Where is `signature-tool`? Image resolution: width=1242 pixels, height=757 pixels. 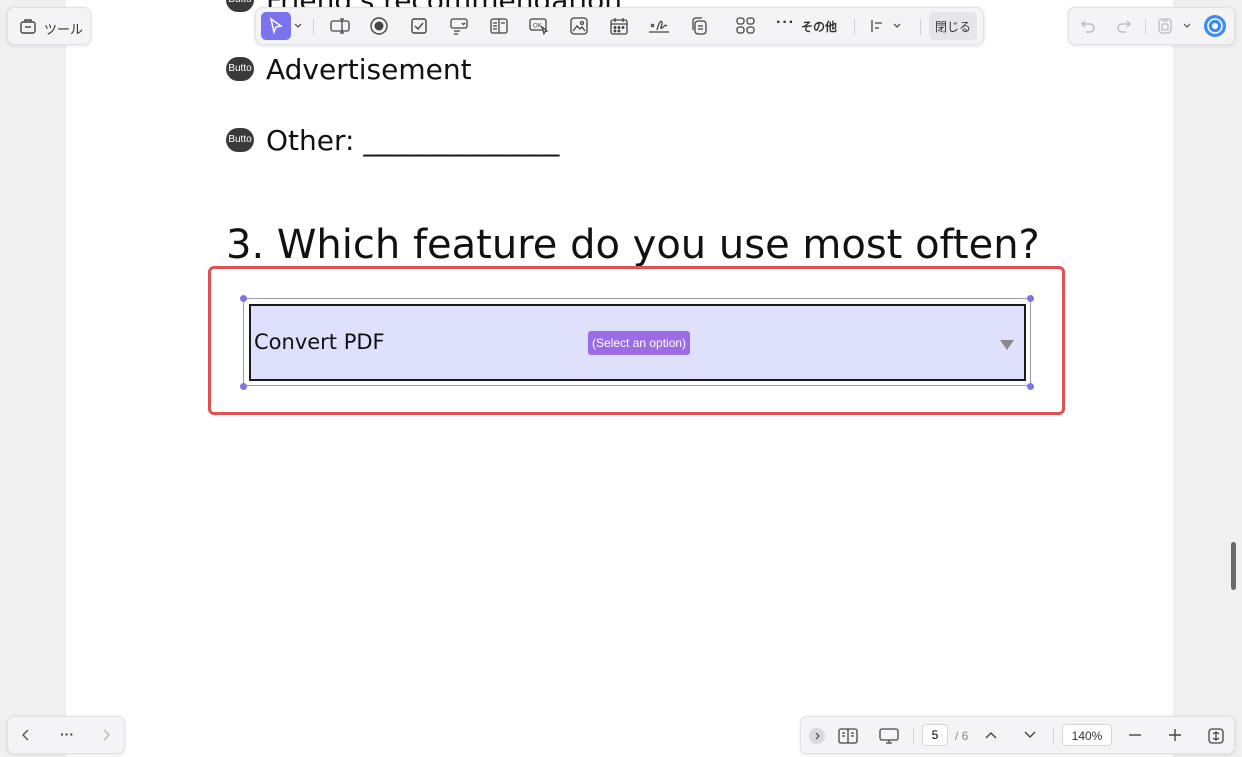
signature-tool is located at coordinates (659, 26).